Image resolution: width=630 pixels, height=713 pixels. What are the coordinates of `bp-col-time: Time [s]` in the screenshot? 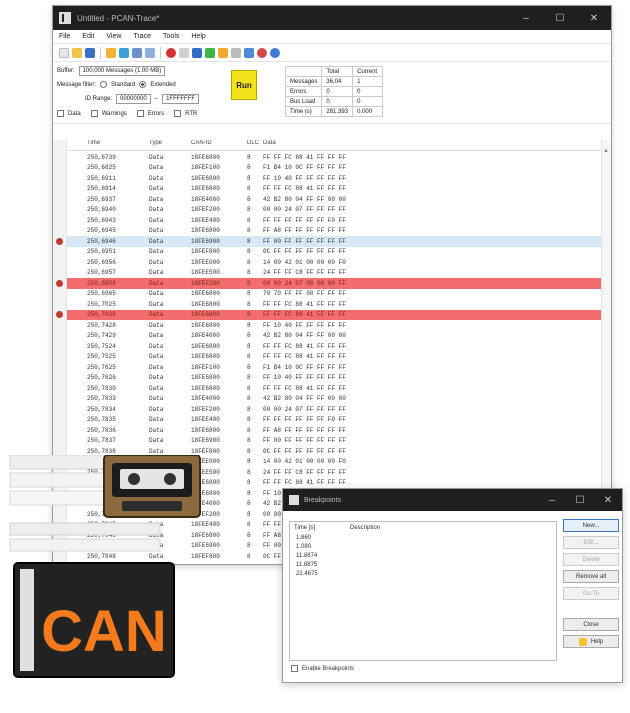 It's located at (322, 528).